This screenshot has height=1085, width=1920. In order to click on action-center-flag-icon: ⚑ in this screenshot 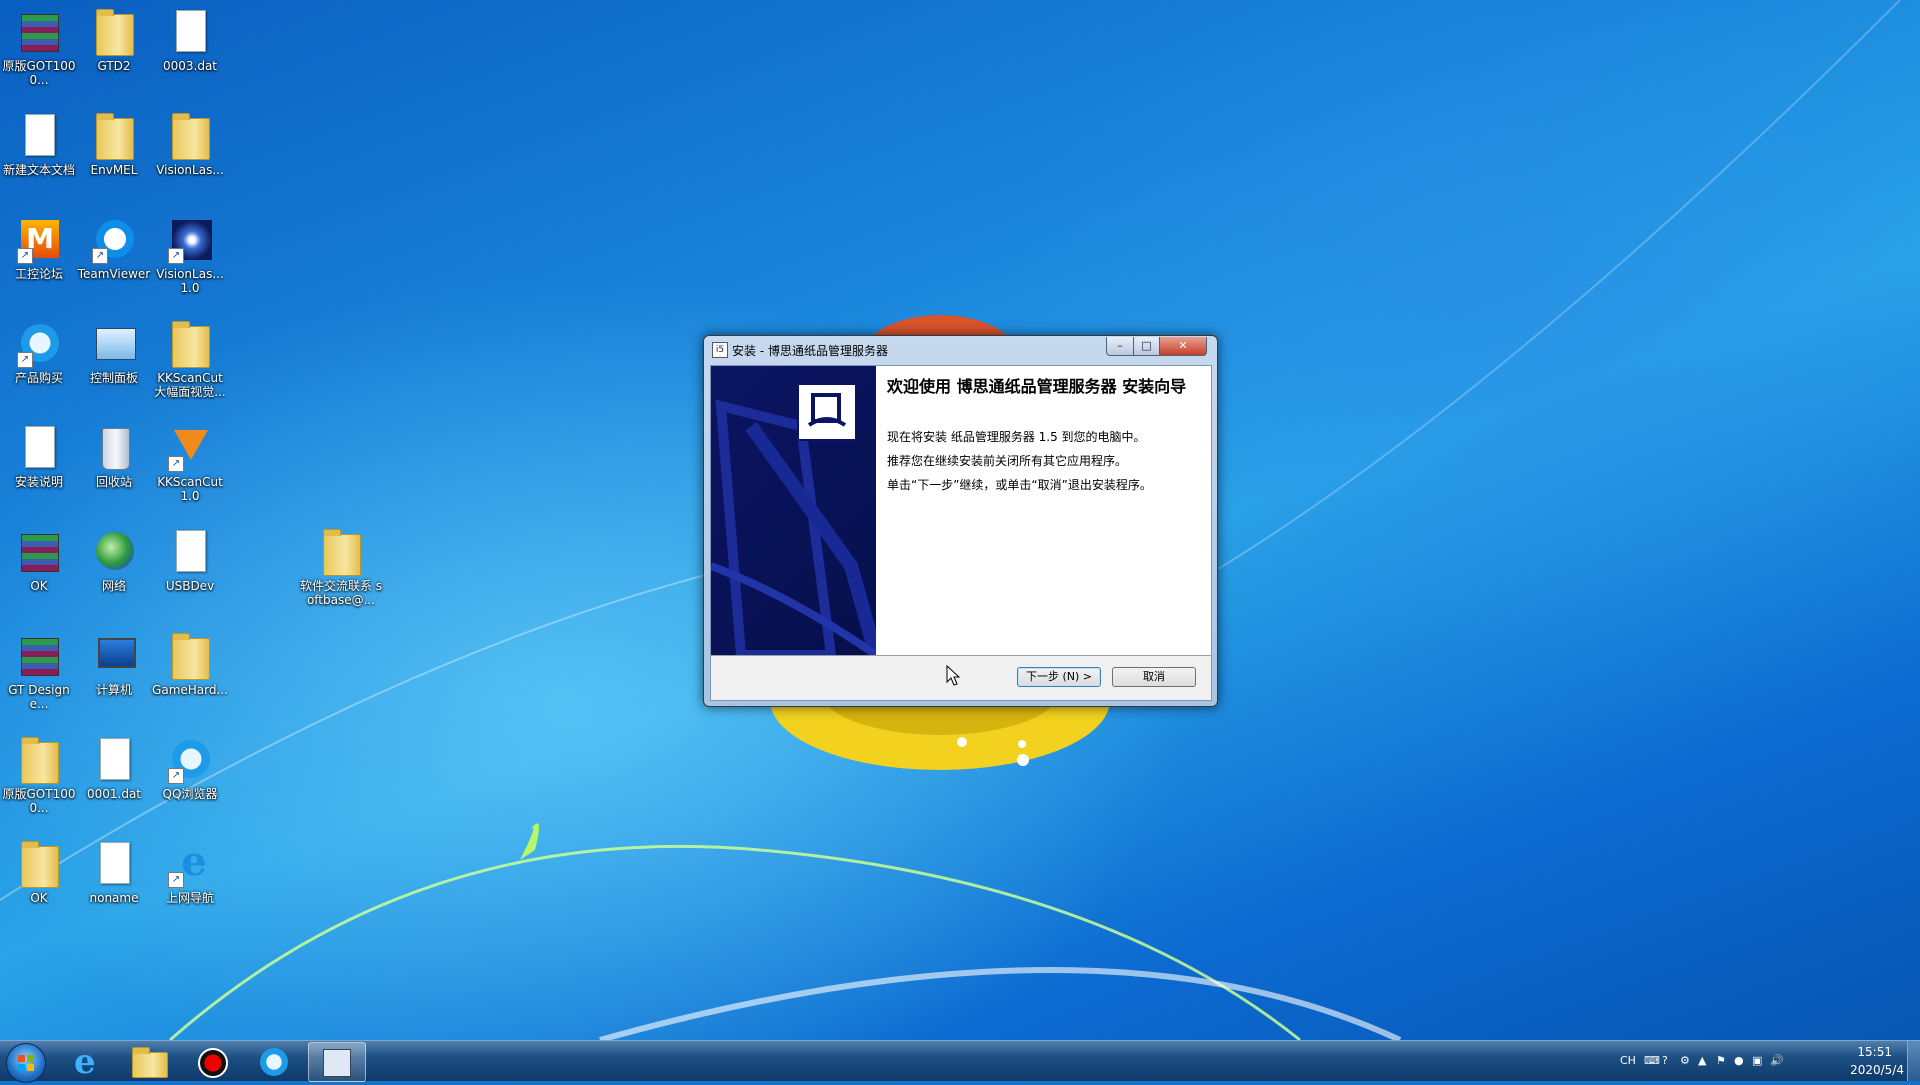, I will do `click(1721, 1061)`.